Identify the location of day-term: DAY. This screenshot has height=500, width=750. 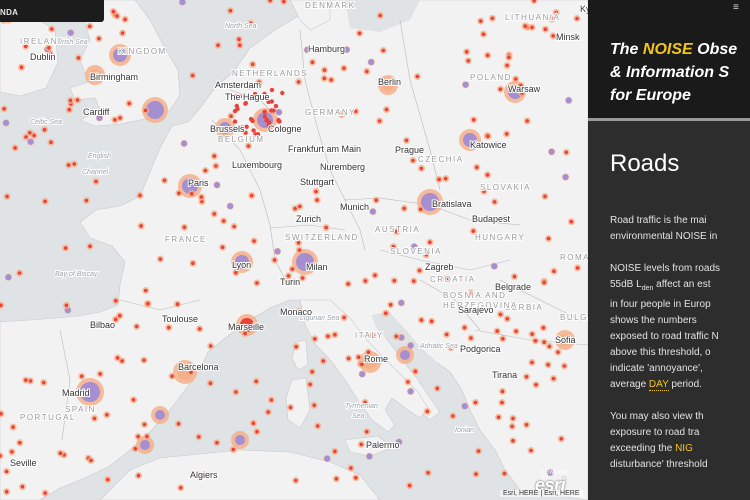
(658, 385).